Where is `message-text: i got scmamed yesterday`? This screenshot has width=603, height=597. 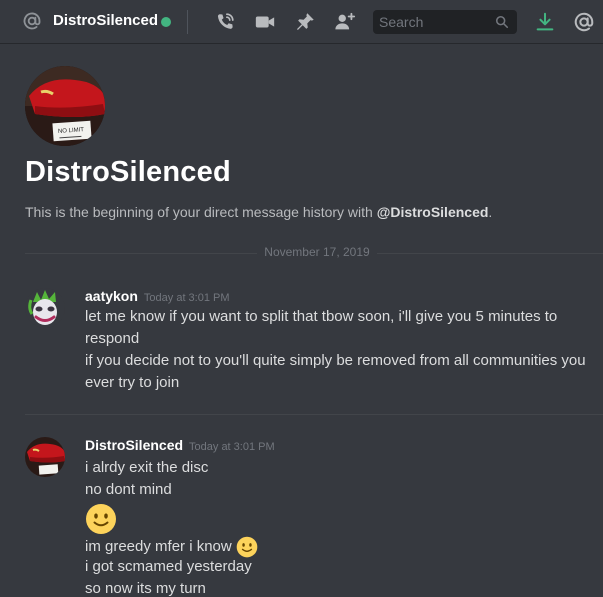 message-text: i got scmamed yesterday is located at coordinates (168, 566).